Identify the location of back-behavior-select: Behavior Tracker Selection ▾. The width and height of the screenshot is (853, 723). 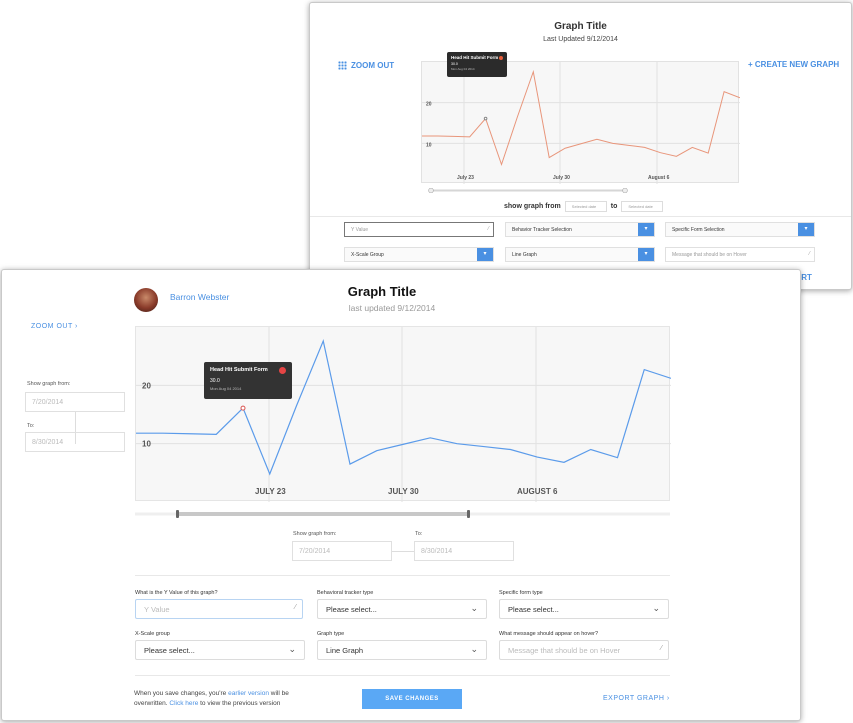
(580, 229).